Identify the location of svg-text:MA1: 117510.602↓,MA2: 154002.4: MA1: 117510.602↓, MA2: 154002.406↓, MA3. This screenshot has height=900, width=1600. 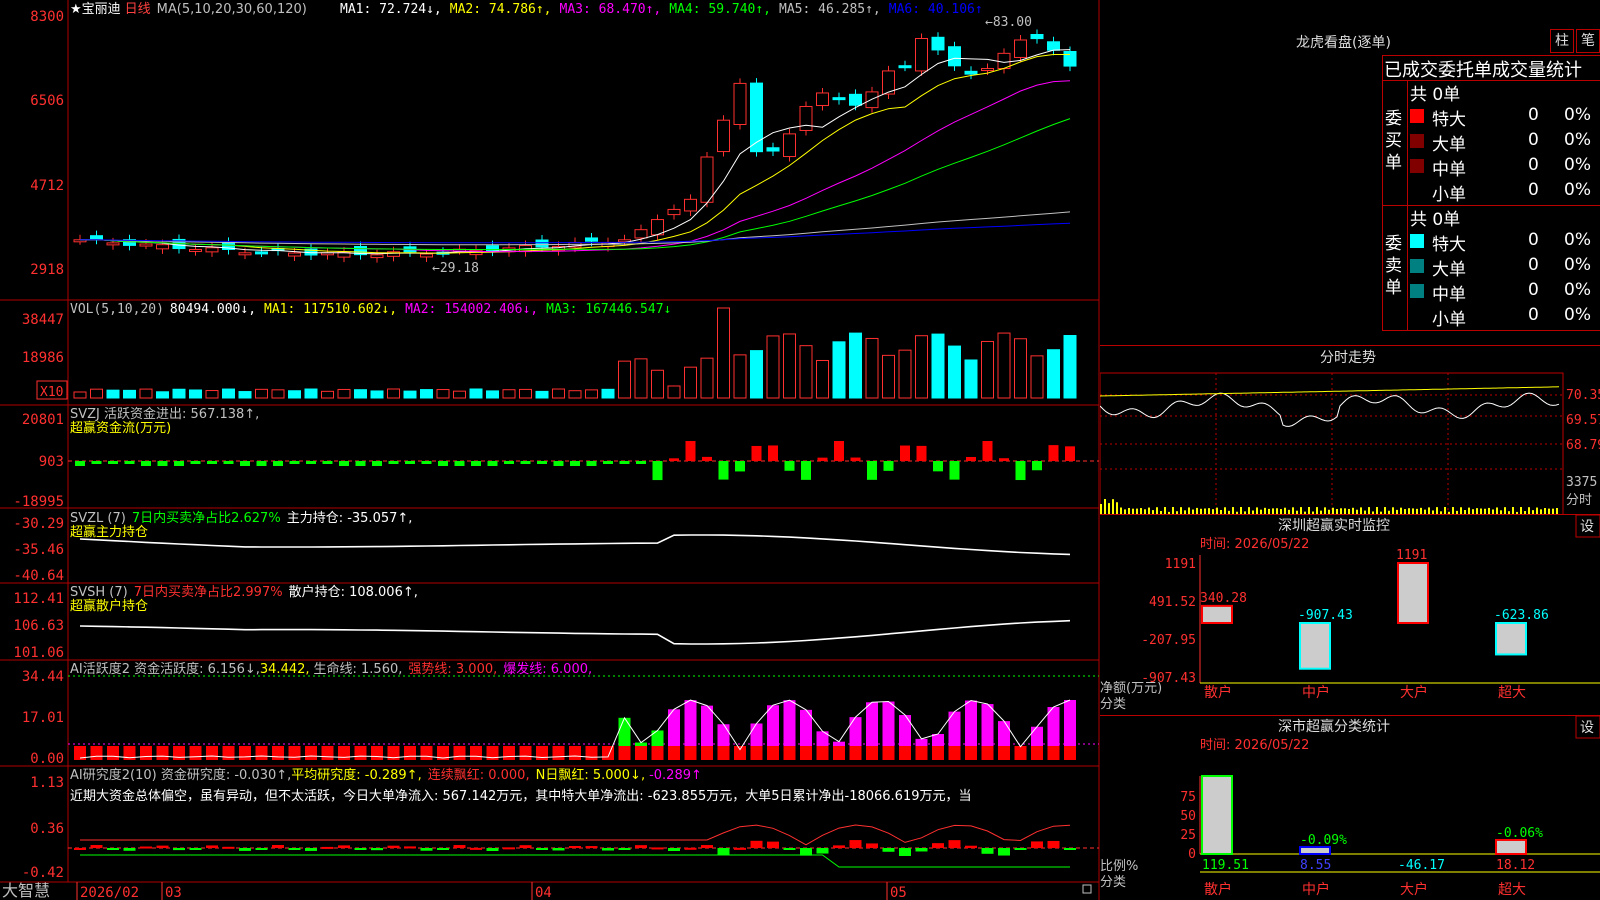
(467, 309).